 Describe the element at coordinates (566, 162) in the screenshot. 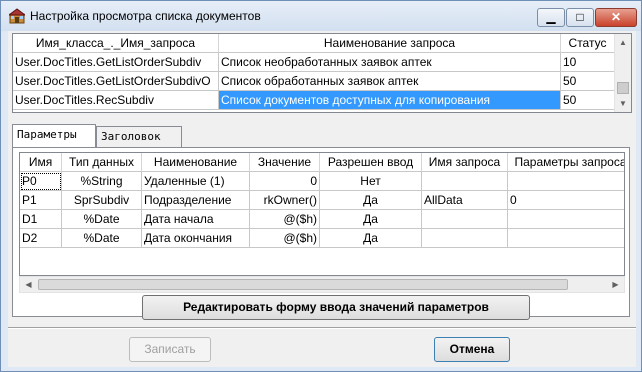

I see `column-header-query-params: Параметры запроса` at that location.